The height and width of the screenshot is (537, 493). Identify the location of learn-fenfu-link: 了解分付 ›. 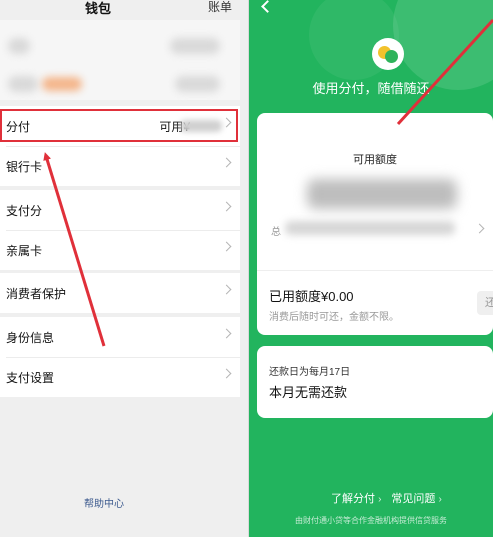
(356, 498).